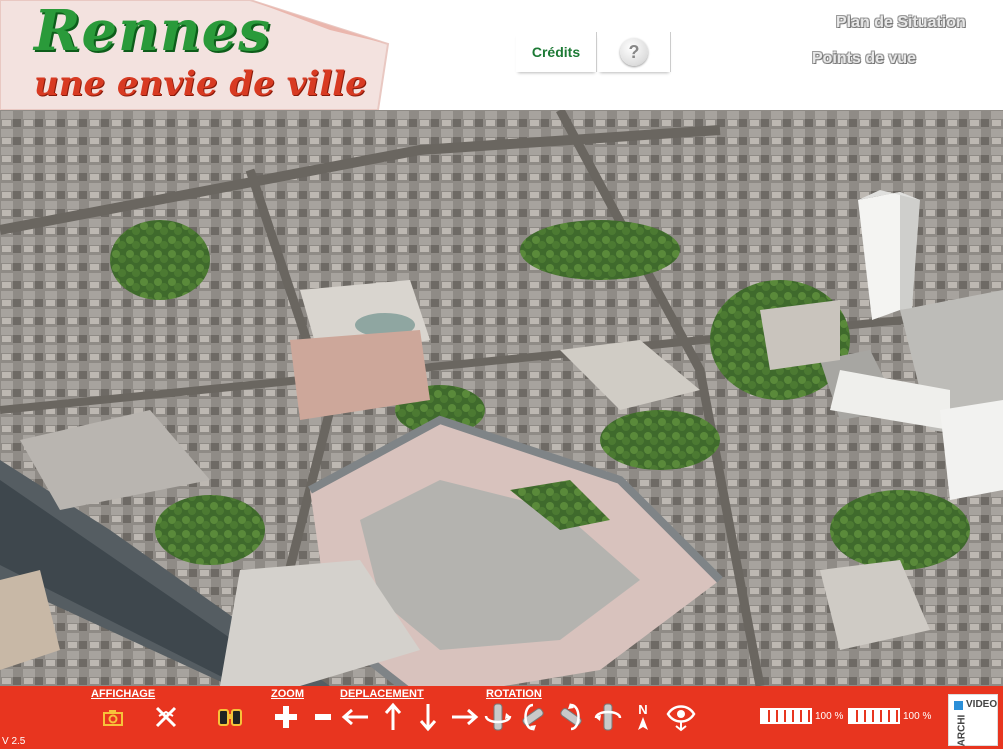 This screenshot has width=1003, height=749. Describe the element at coordinates (917, 716) in the screenshot. I see `meter-value-2: 100 %` at that location.